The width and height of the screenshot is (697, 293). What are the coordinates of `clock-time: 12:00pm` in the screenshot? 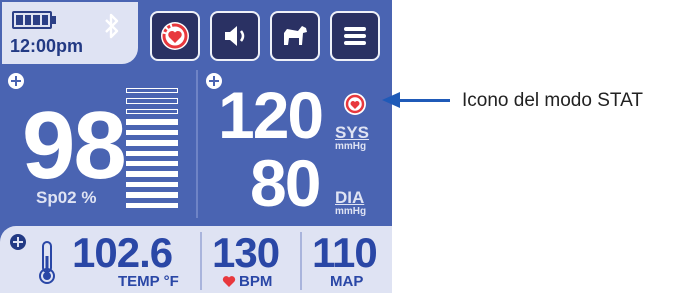 It's located at (47, 46).